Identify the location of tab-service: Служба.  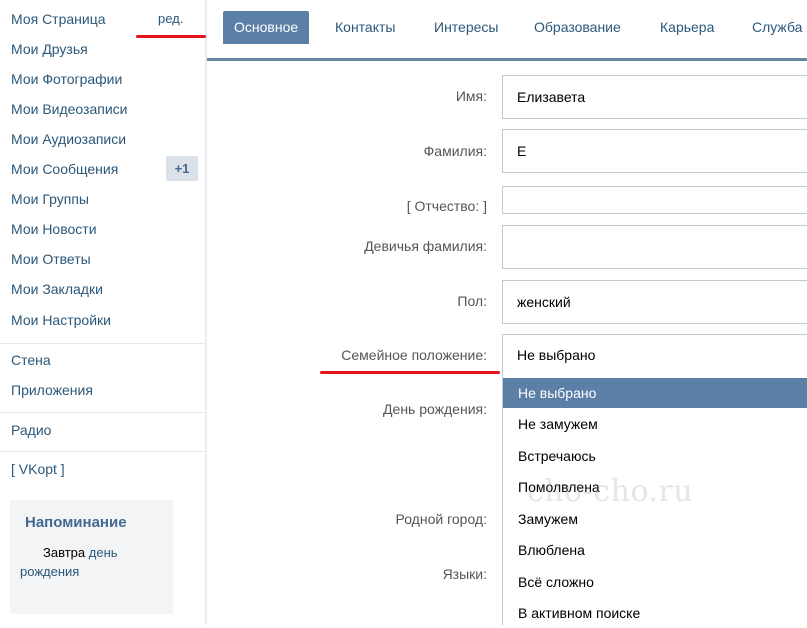
(777, 27).